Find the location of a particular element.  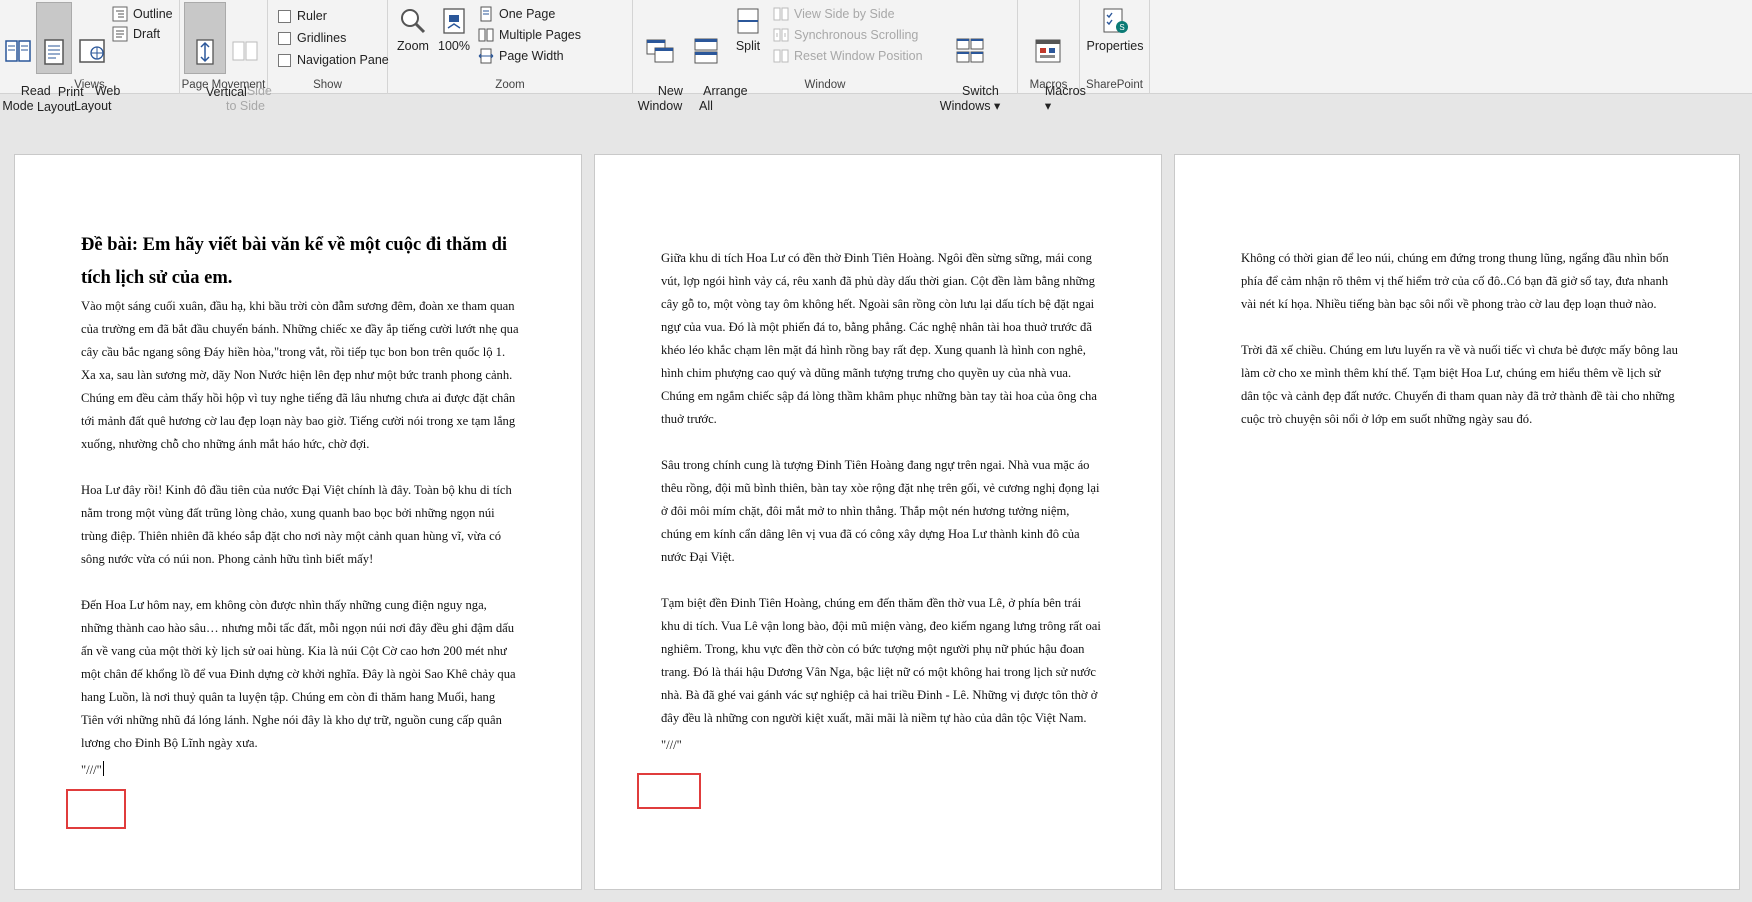

vertical-icon is located at coordinates (205, 52).